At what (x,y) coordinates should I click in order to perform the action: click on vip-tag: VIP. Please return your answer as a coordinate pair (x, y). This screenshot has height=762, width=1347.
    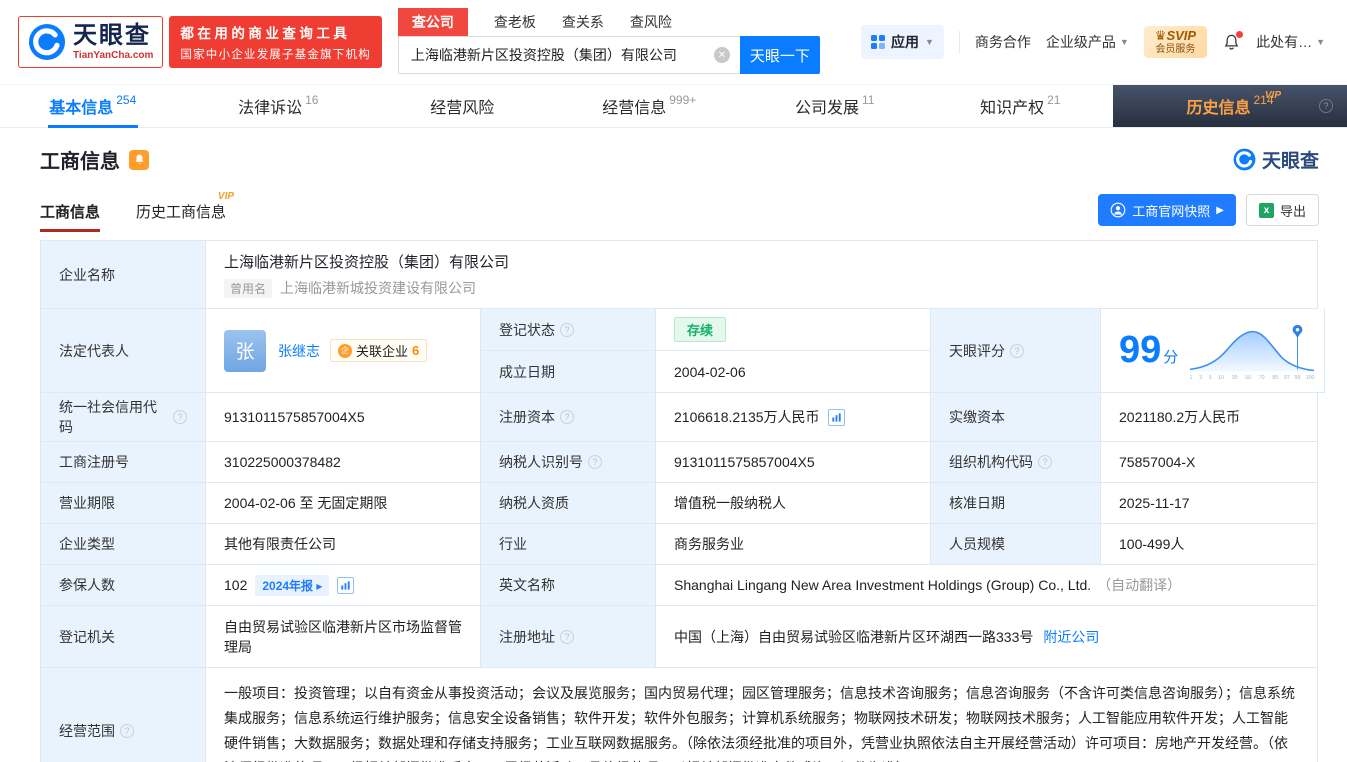
    Looking at the image, I should click on (226, 196).